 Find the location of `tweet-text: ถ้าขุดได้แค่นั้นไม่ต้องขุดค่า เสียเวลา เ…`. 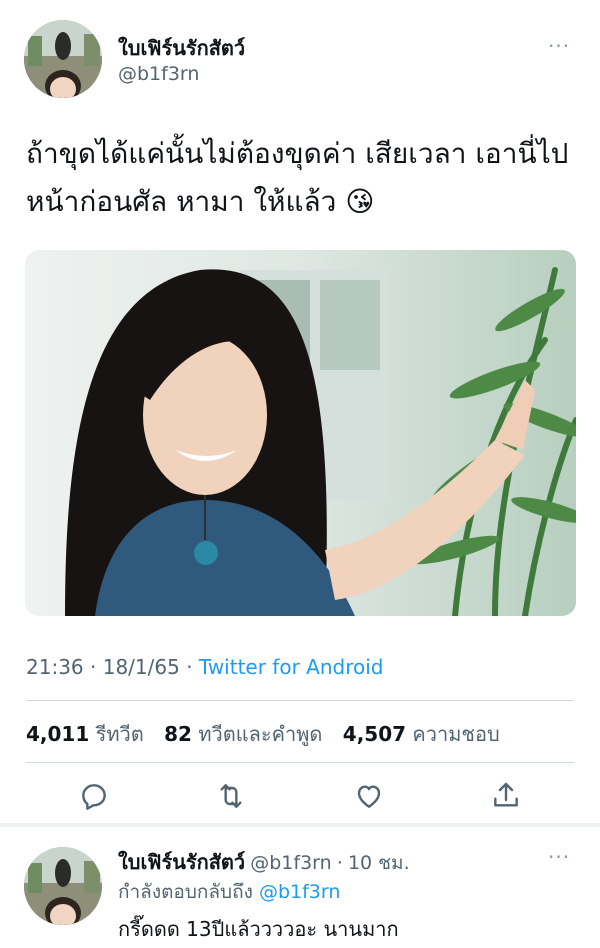

tweet-text: ถ้าขุดได้แค่นั้นไม่ต้องขุดค่า เสียเวลา เ… is located at coordinates (297, 177).